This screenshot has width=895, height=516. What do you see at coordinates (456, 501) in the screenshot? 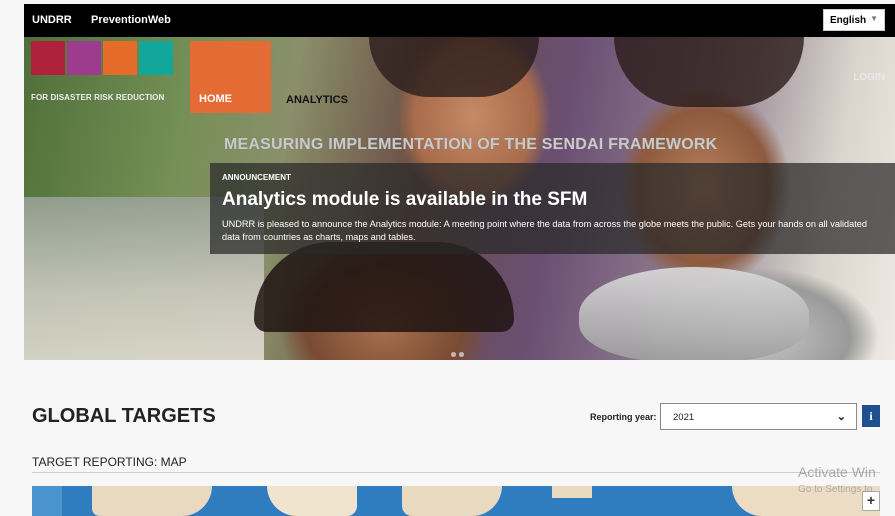
I see `world-map` at bounding box center [456, 501].